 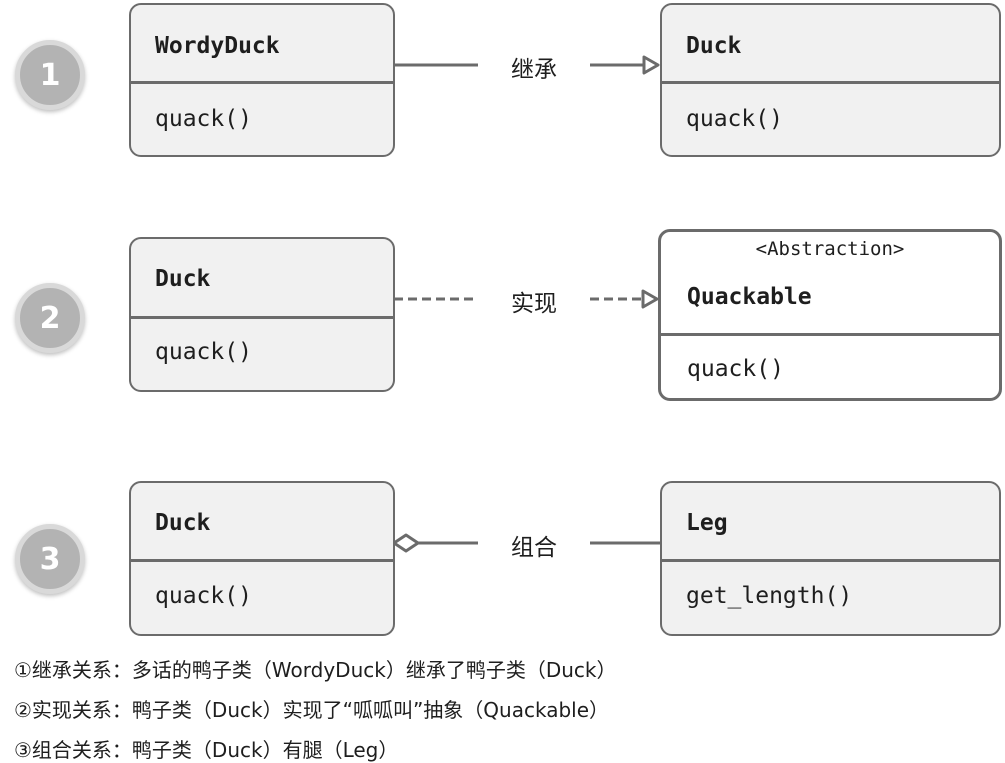 What do you see at coordinates (534, 548) in the screenshot?
I see `composition-label: 组合` at bounding box center [534, 548].